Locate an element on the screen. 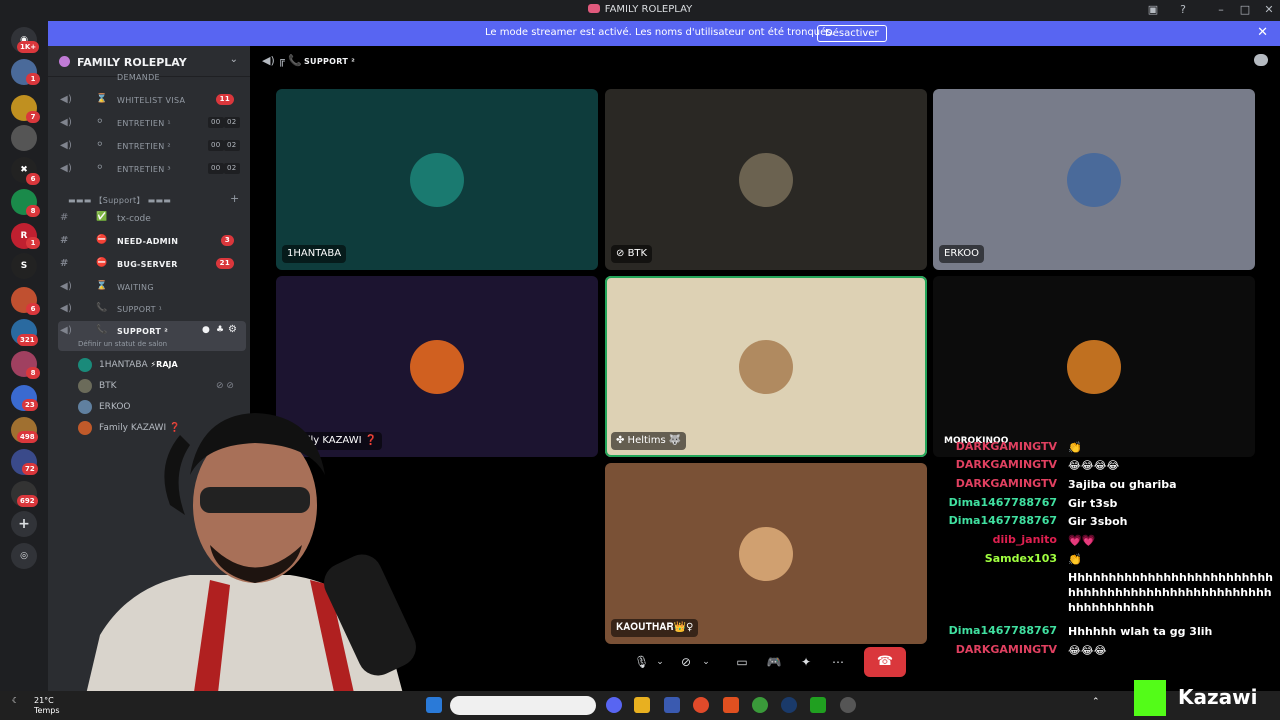 The height and width of the screenshot is (720, 1280). participant-tile: 𝐊𝐀𝐎𝐔𝐓𝐇𝐀𝐑👑♀ is located at coordinates (766, 553).